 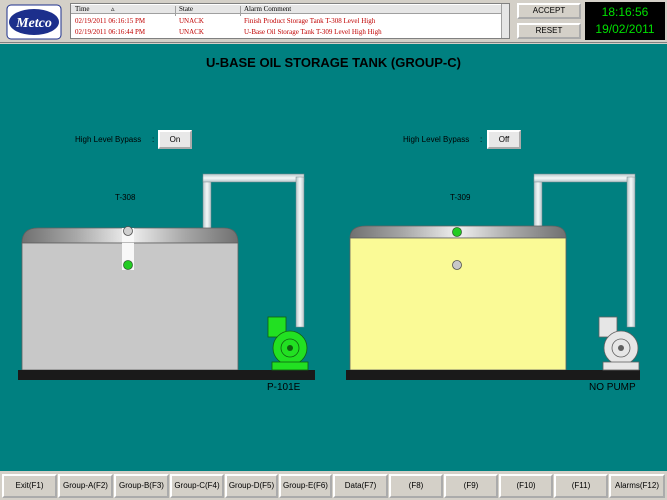 I want to click on function-key-f9: (F9), so click(x=471, y=486).